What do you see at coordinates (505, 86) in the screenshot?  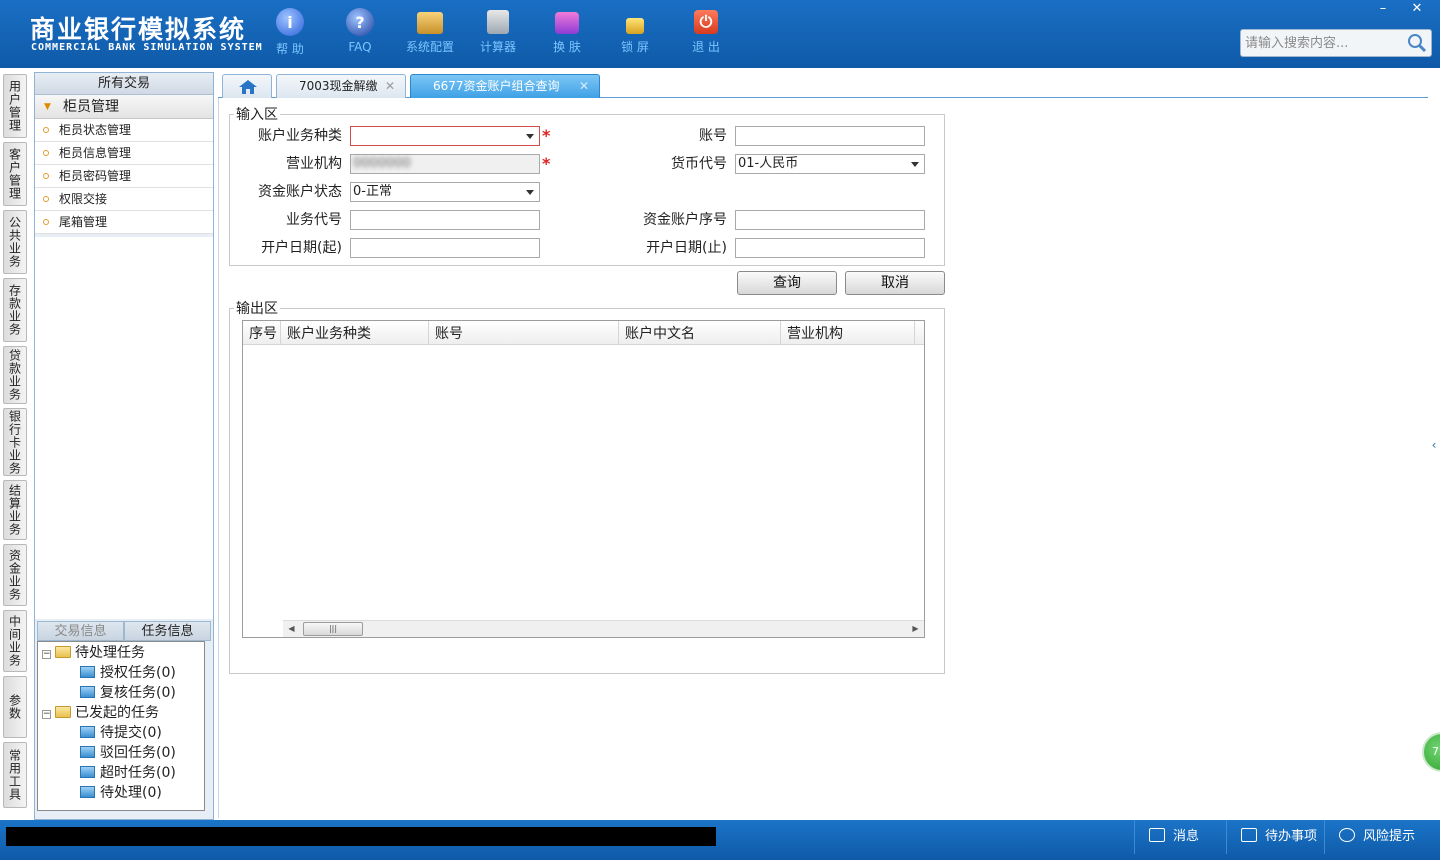 I see `tab-fund-account-query: 6677资金账户组合查询 ✕` at bounding box center [505, 86].